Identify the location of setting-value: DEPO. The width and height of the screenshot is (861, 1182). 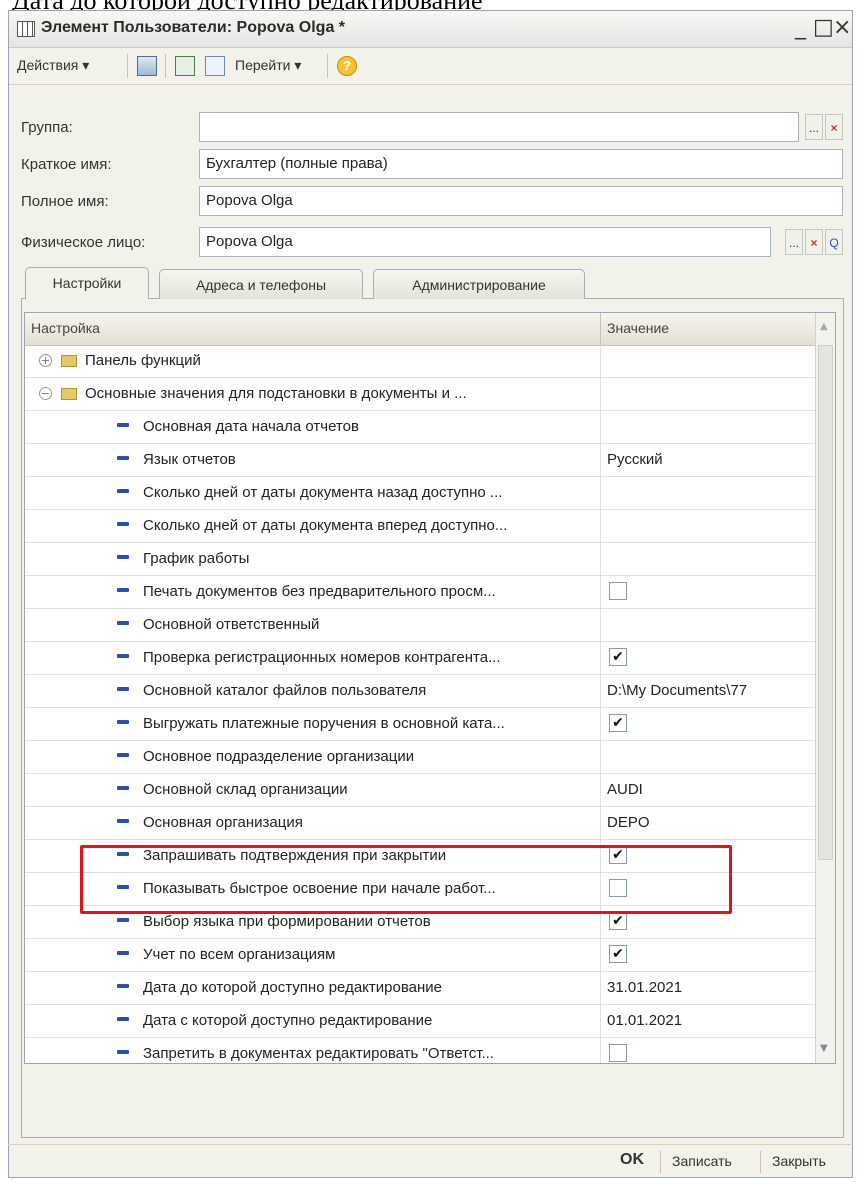
(628, 822).